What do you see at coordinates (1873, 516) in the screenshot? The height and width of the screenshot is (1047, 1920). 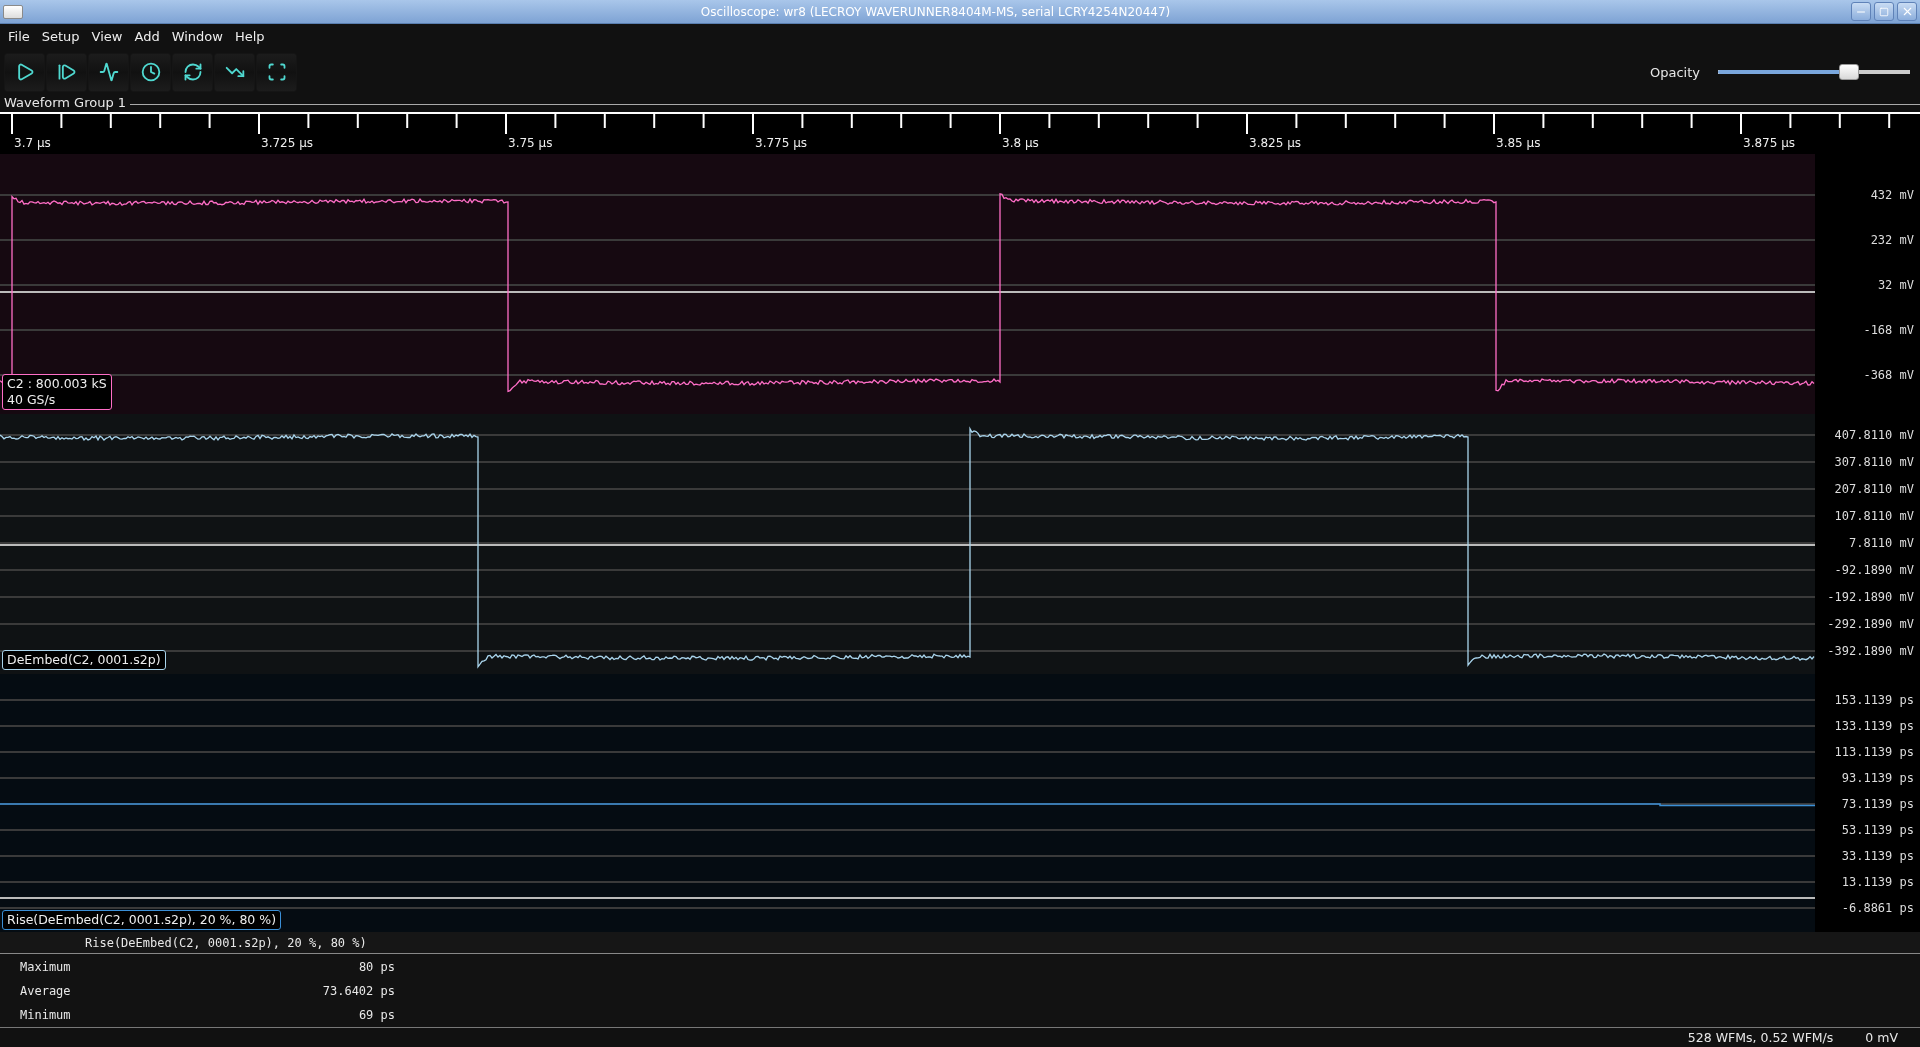 I see `axis-label: 107.8110 mV` at bounding box center [1873, 516].